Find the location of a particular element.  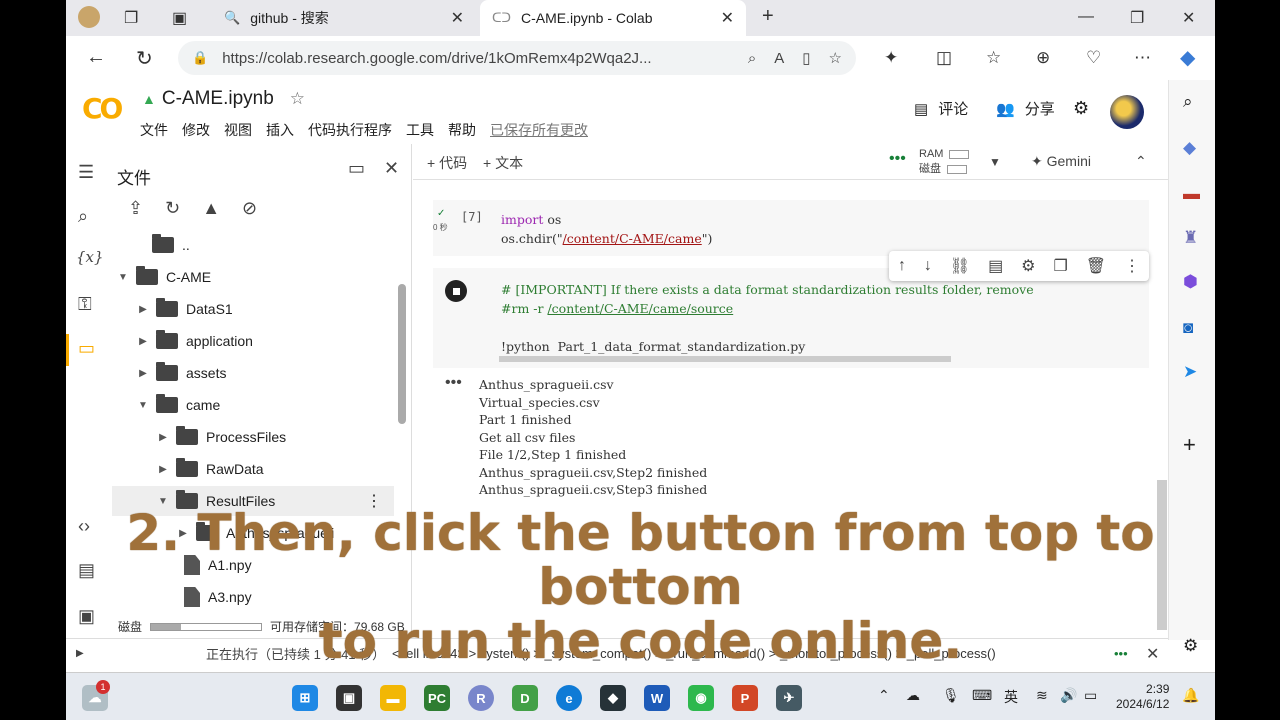

keyboard-icon: ⌨ is located at coordinates (982, 695).